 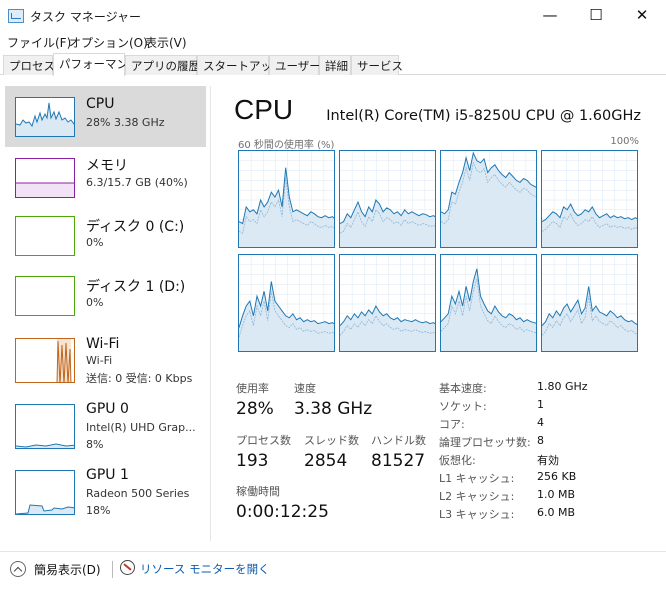 I want to click on title-bar: タスク マネージャー — ☐ ✕, so click(x=333, y=15).